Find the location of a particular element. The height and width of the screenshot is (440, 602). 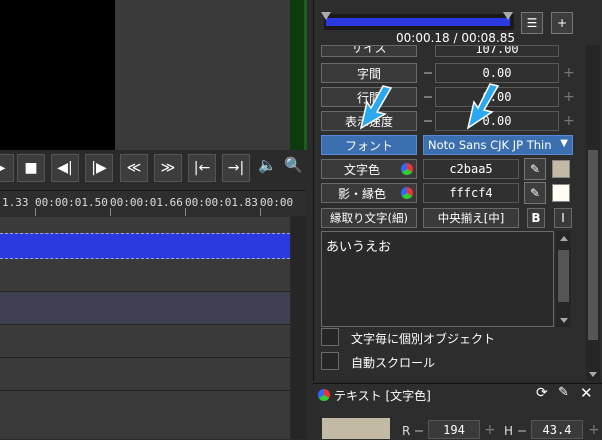

text-color-swatch is located at coordinates (561, 169).